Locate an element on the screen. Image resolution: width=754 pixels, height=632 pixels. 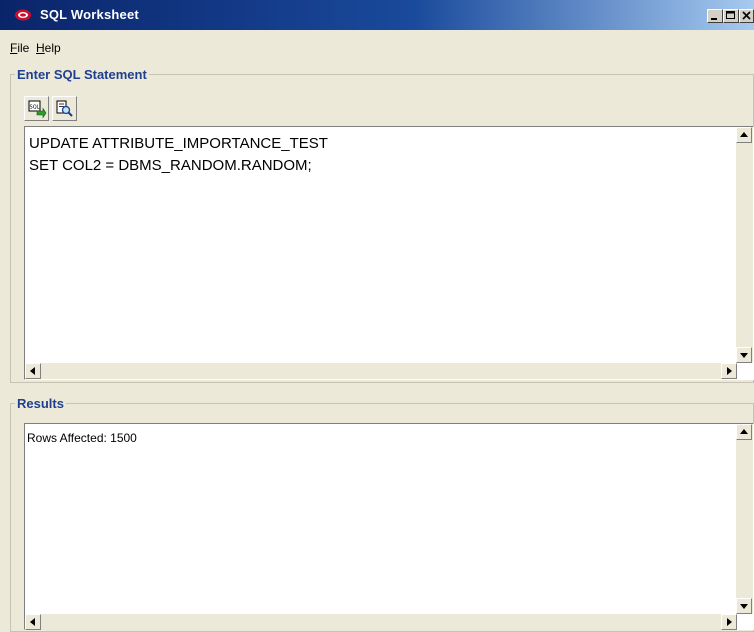
execute-button: SQL is located at coordinates (36, 108).